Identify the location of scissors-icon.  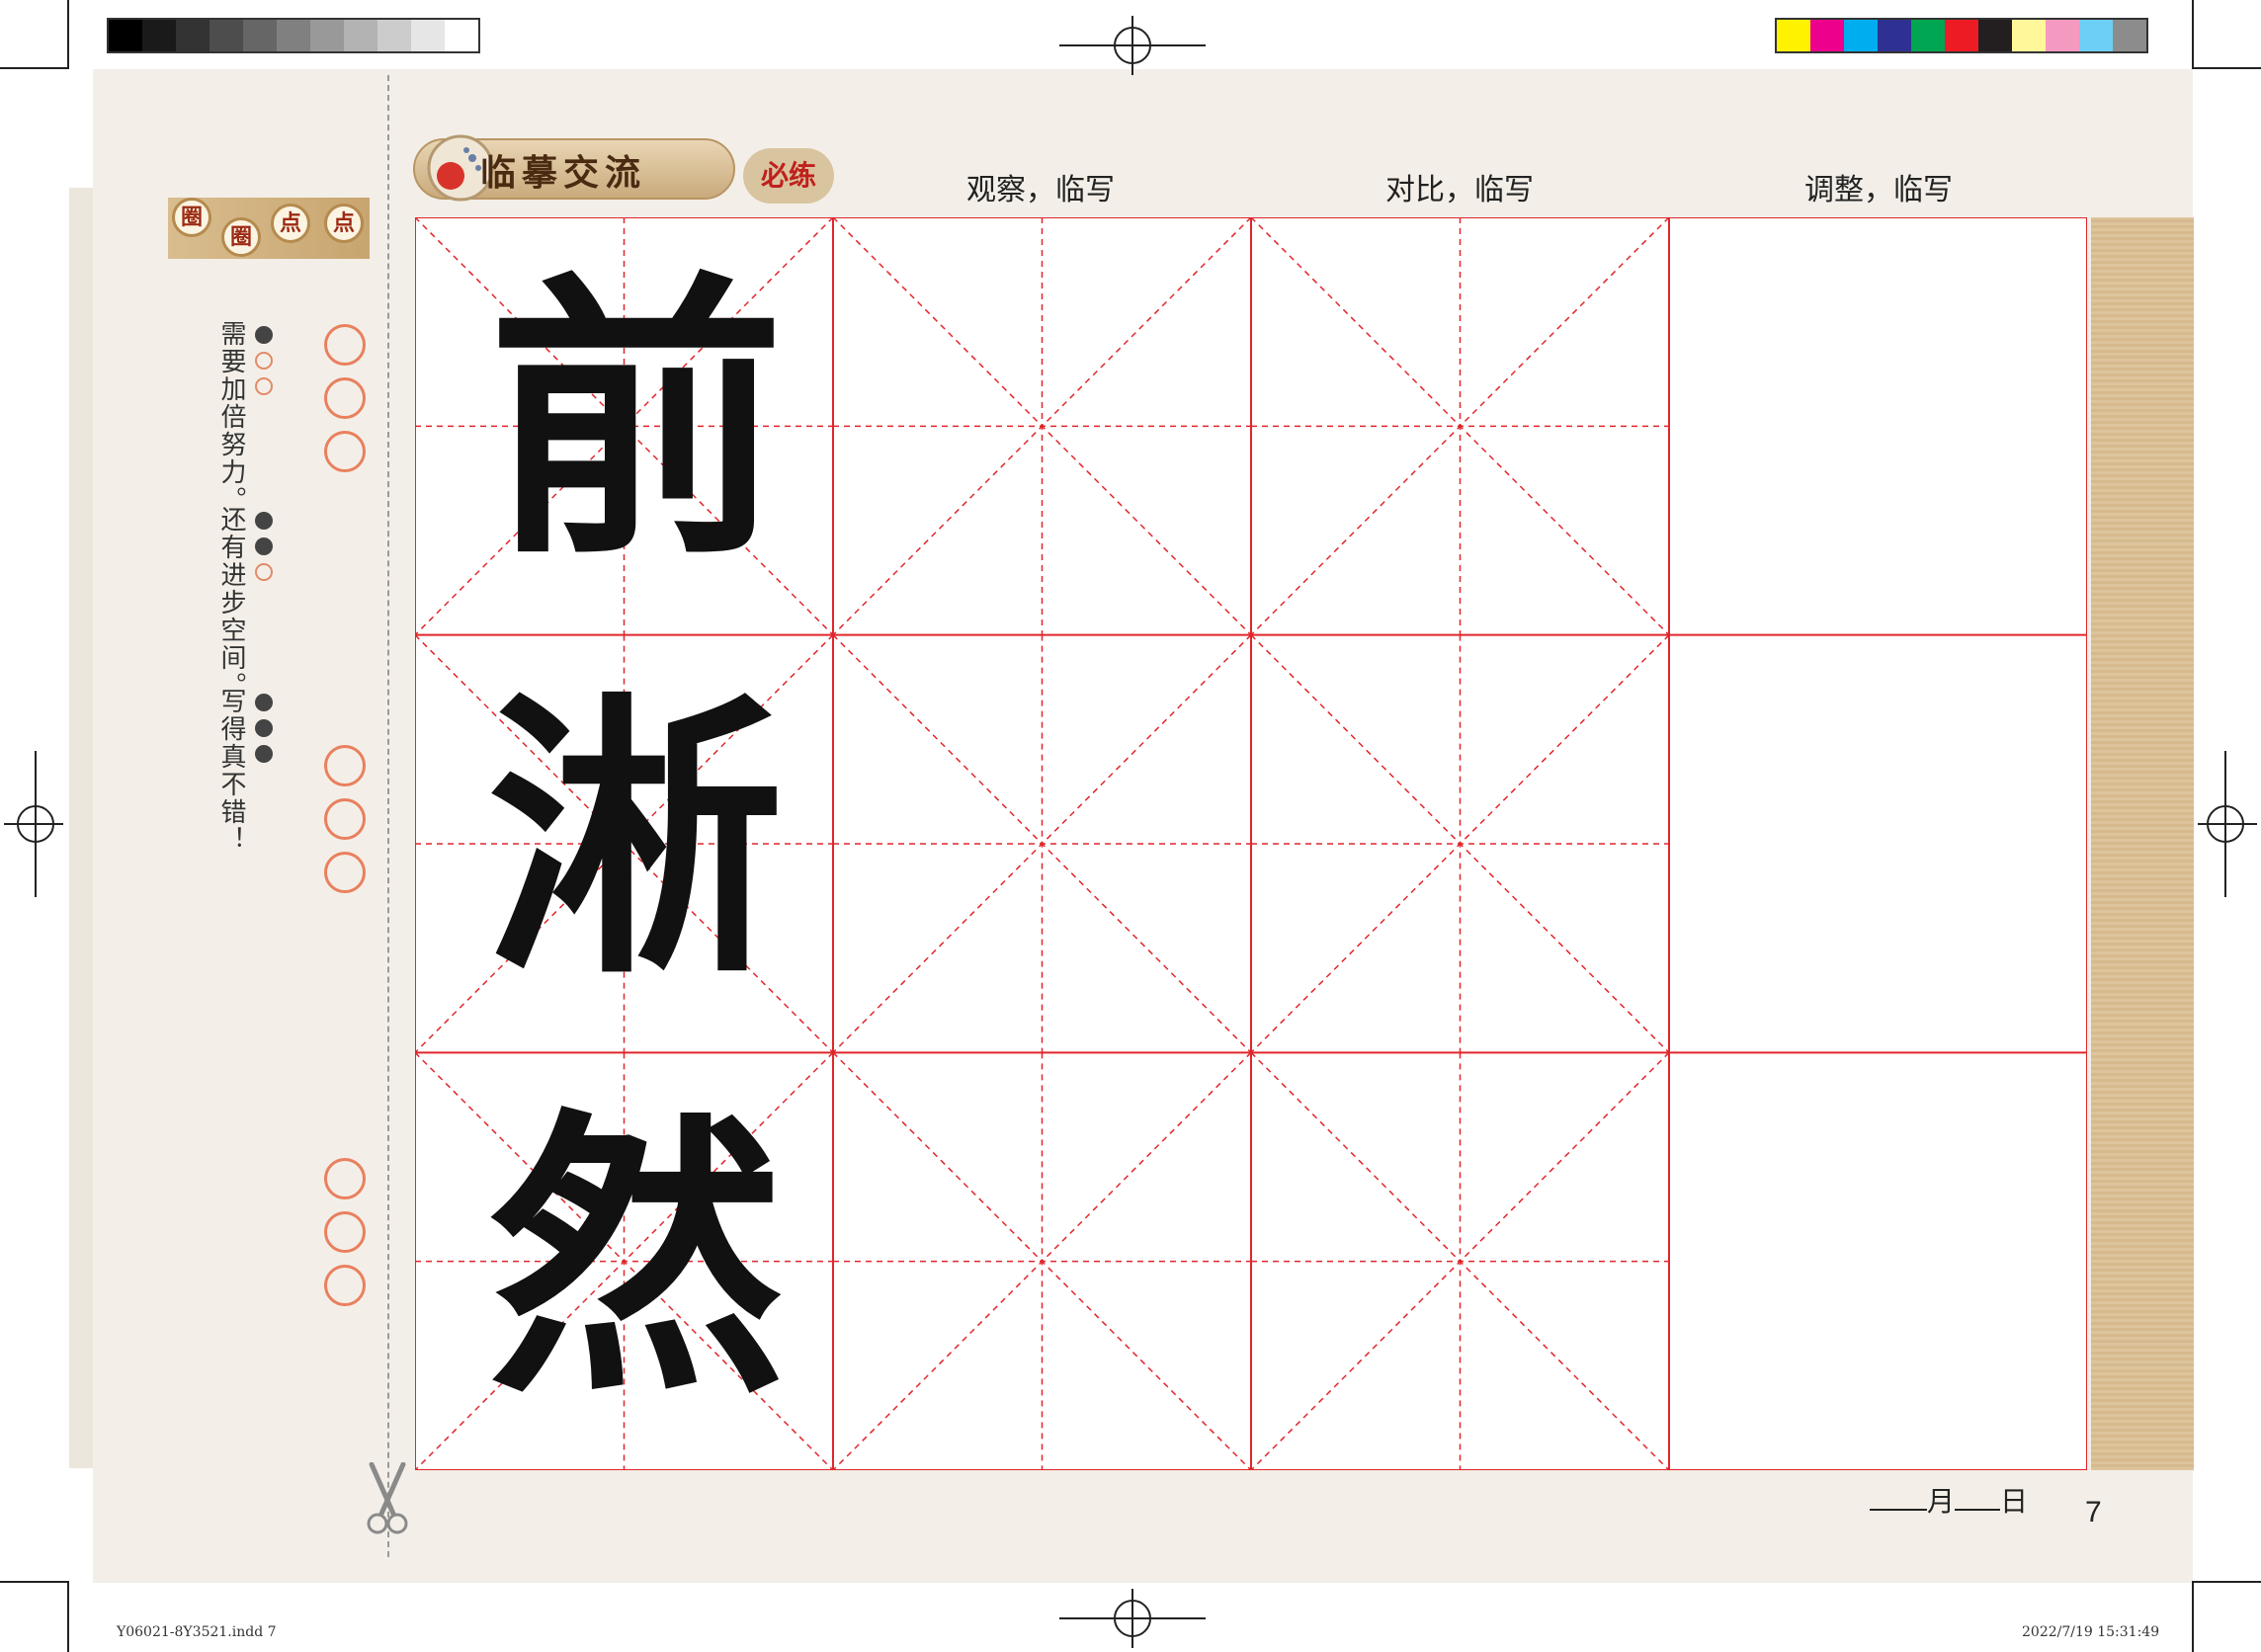
(387, 1498).